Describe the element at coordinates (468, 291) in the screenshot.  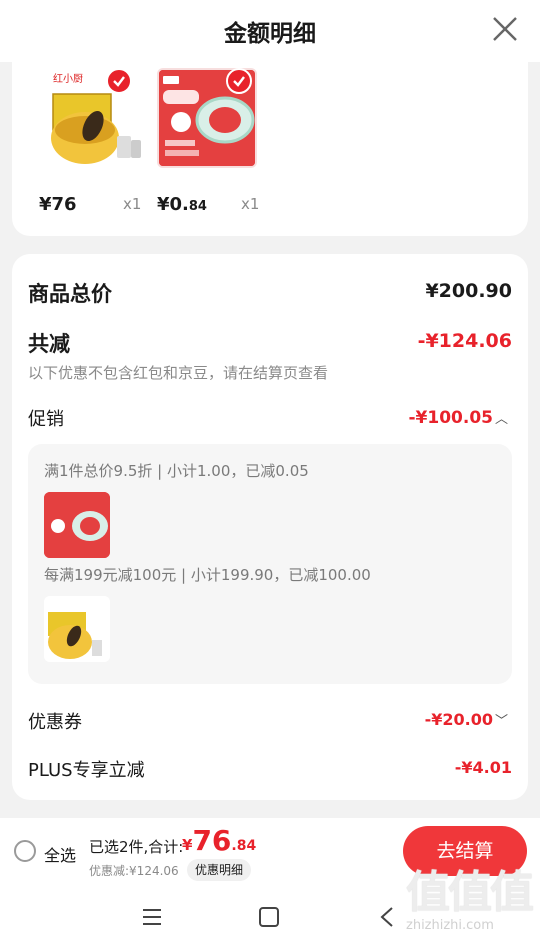
I see `goods-total-value: ¥200.90` at that location.